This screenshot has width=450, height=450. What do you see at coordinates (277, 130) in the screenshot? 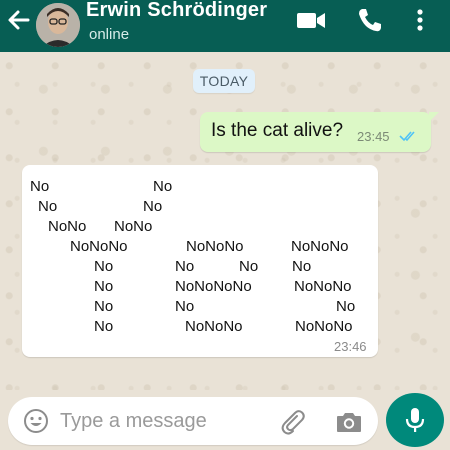
I see `message-text: Is the cat alive?` at bounding box center [277, 130].